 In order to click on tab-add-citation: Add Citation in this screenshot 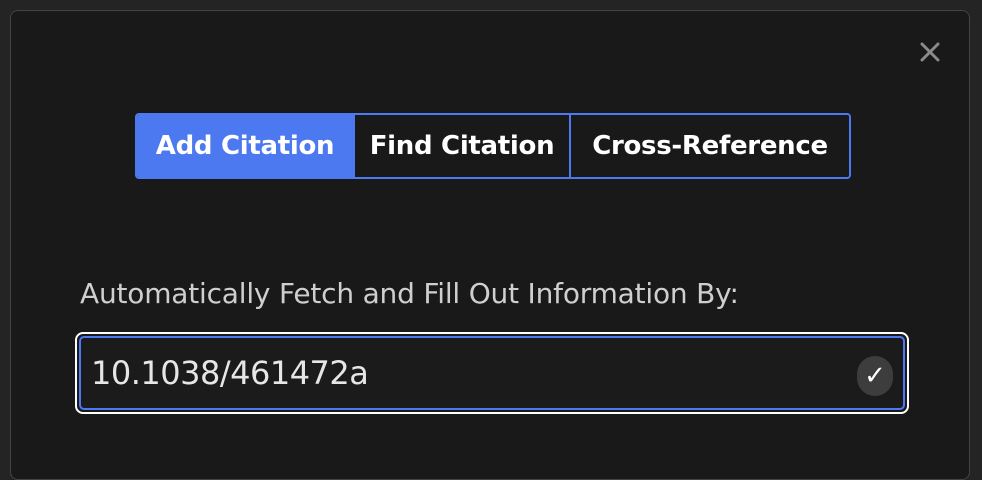, I will do `click(245, 146)`.